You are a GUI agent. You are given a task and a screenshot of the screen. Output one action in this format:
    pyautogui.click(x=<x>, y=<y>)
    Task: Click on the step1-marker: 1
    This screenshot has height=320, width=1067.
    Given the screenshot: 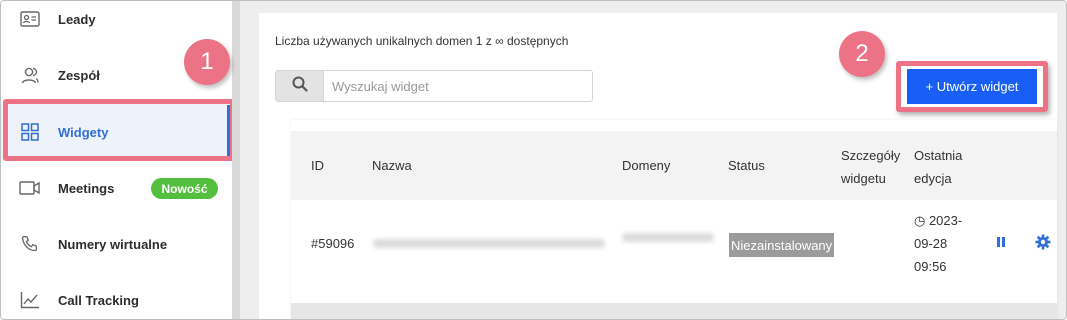 What is the action you would take?
    pyautogui.click(x=207, y=62)
    